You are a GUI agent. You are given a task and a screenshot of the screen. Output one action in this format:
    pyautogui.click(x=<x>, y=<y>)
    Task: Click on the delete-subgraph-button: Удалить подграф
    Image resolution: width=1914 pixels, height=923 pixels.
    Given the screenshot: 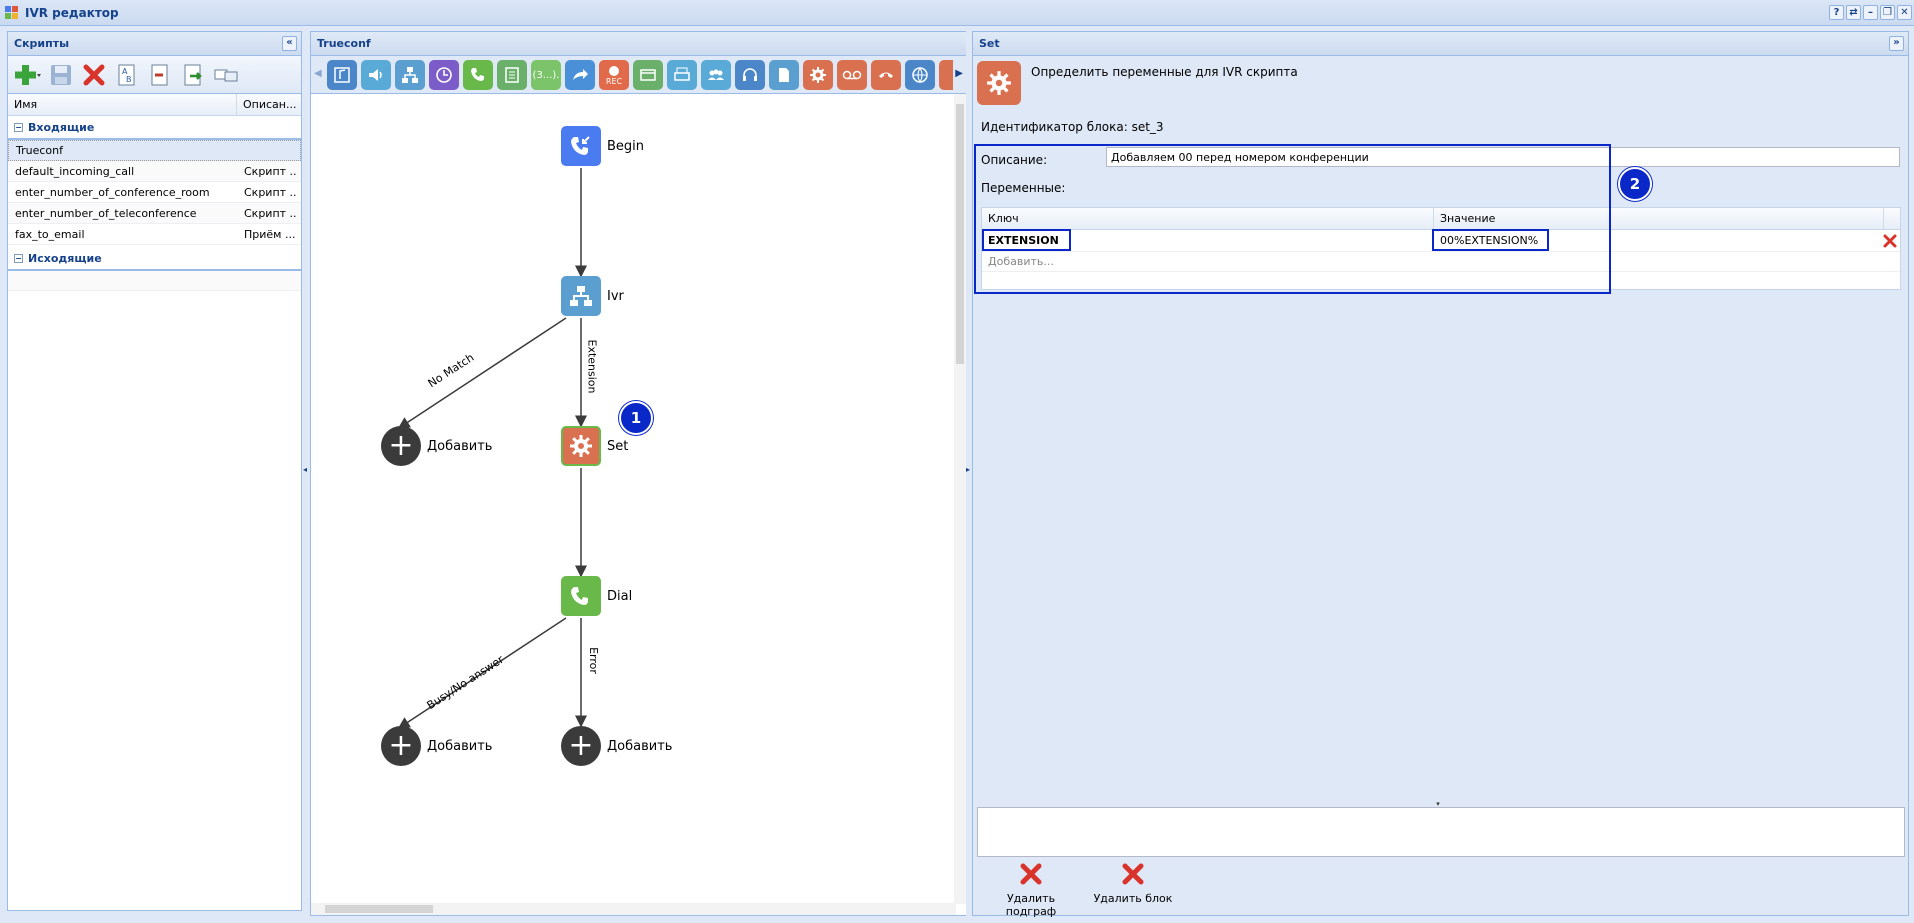 What is the action you would take?
    pyautogui.click(x=1031, y=890)
    